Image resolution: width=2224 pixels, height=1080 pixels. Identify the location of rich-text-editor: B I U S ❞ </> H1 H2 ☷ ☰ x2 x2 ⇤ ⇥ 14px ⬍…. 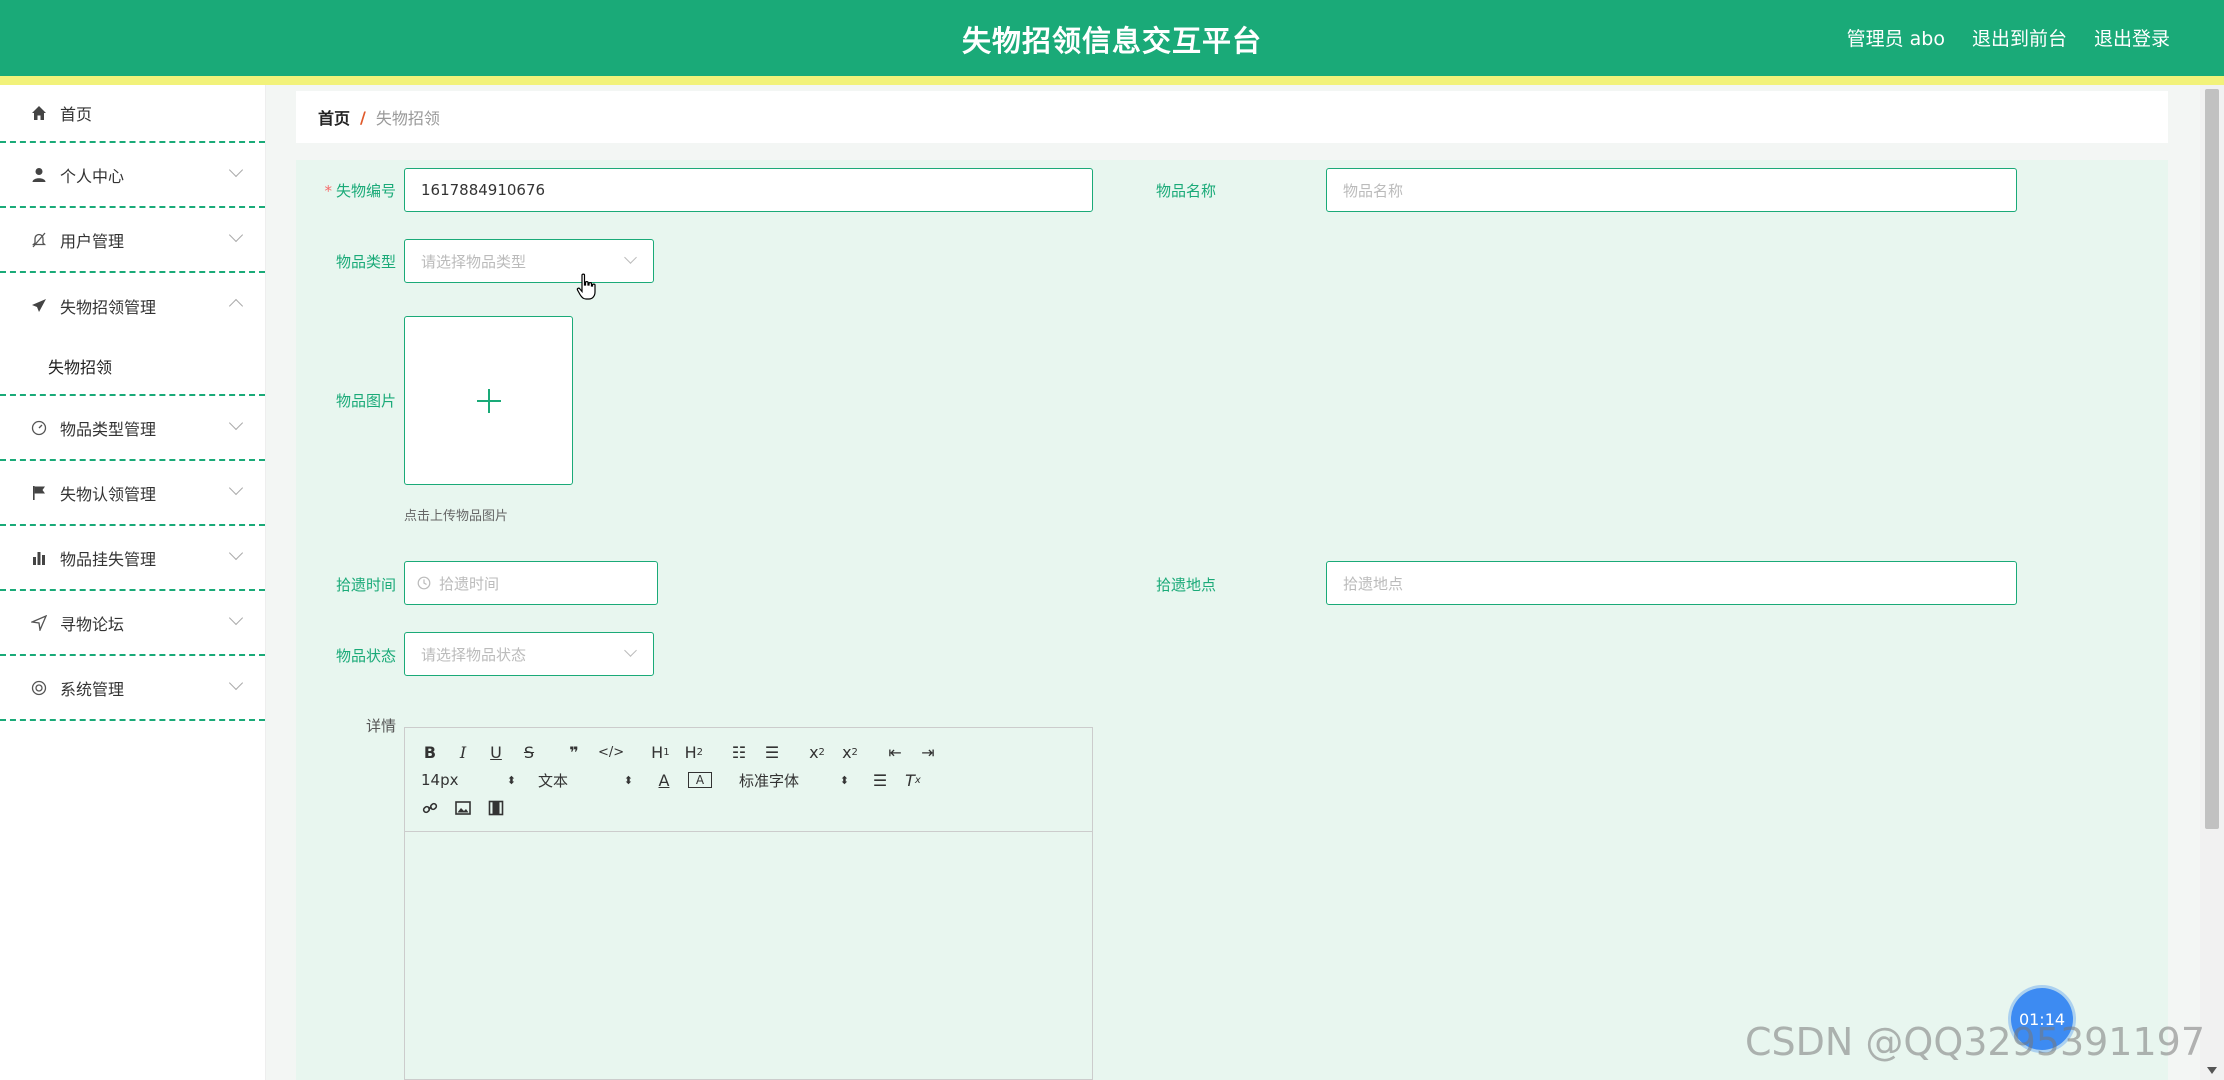
(748, 903).